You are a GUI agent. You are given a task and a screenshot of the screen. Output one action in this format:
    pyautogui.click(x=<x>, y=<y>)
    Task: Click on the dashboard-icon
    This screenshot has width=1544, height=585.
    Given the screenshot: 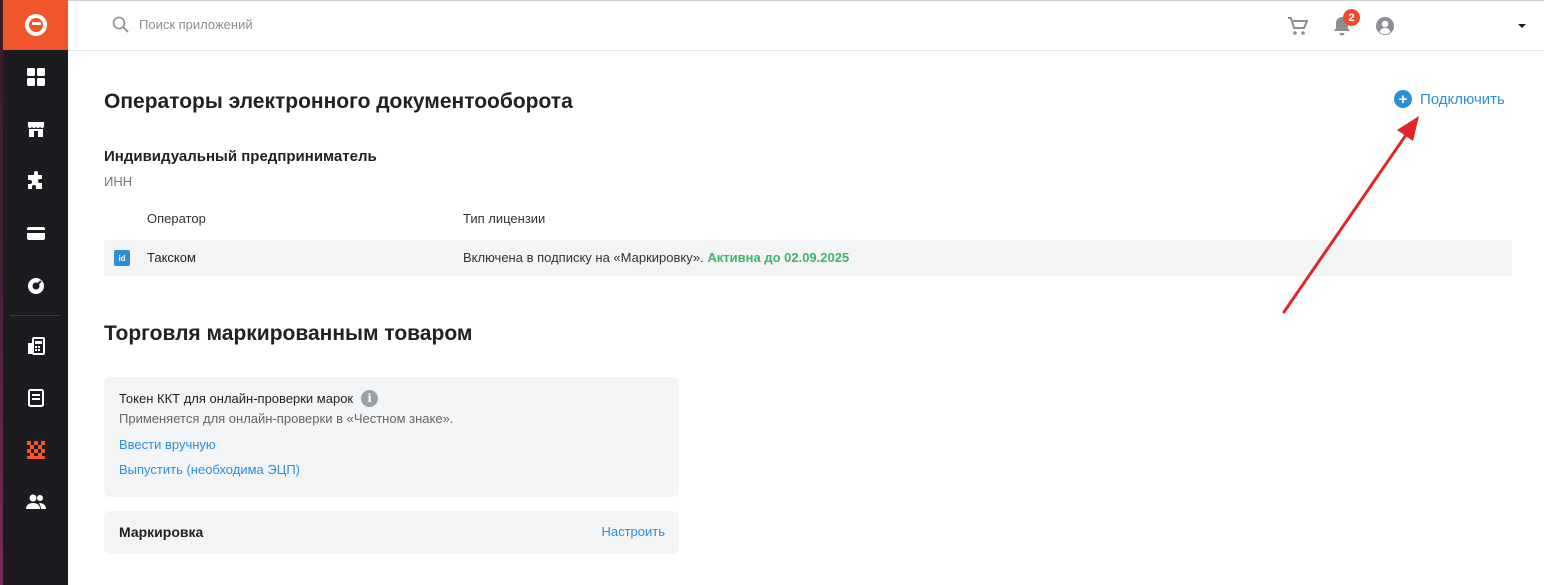 What is the action you would take?
    pyautogui.click(x=36, y=77)
    